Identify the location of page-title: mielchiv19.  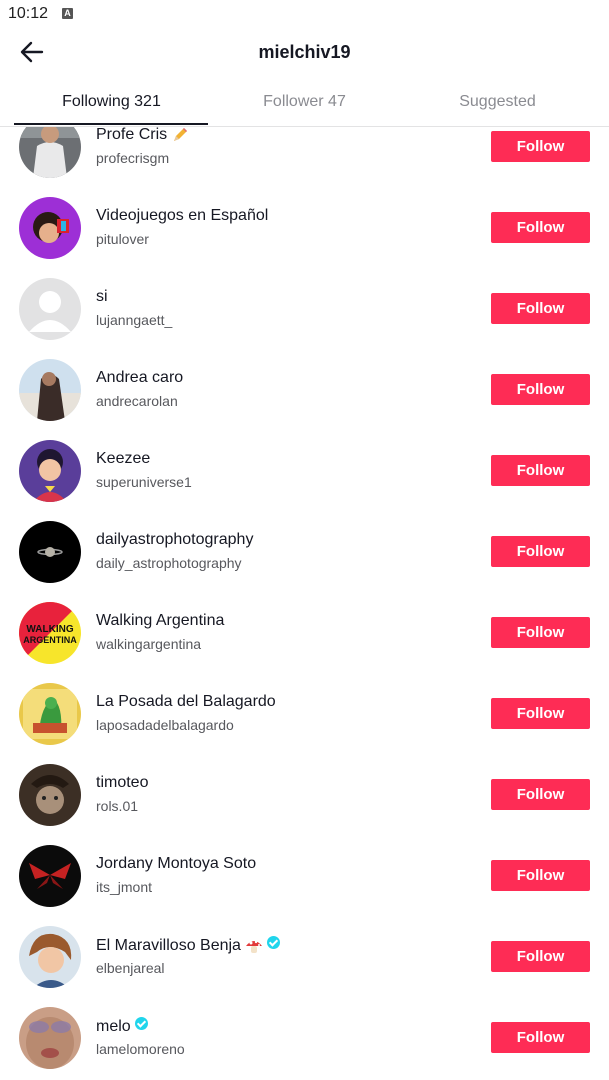
(304, 52).